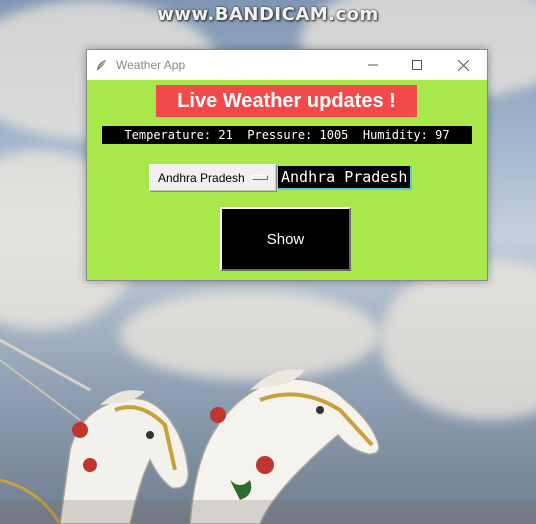  Describe the element at coordinates (268, 14) in the screenshot. I see `bandicam-watermark: www.BANDICAM.com` at that location.